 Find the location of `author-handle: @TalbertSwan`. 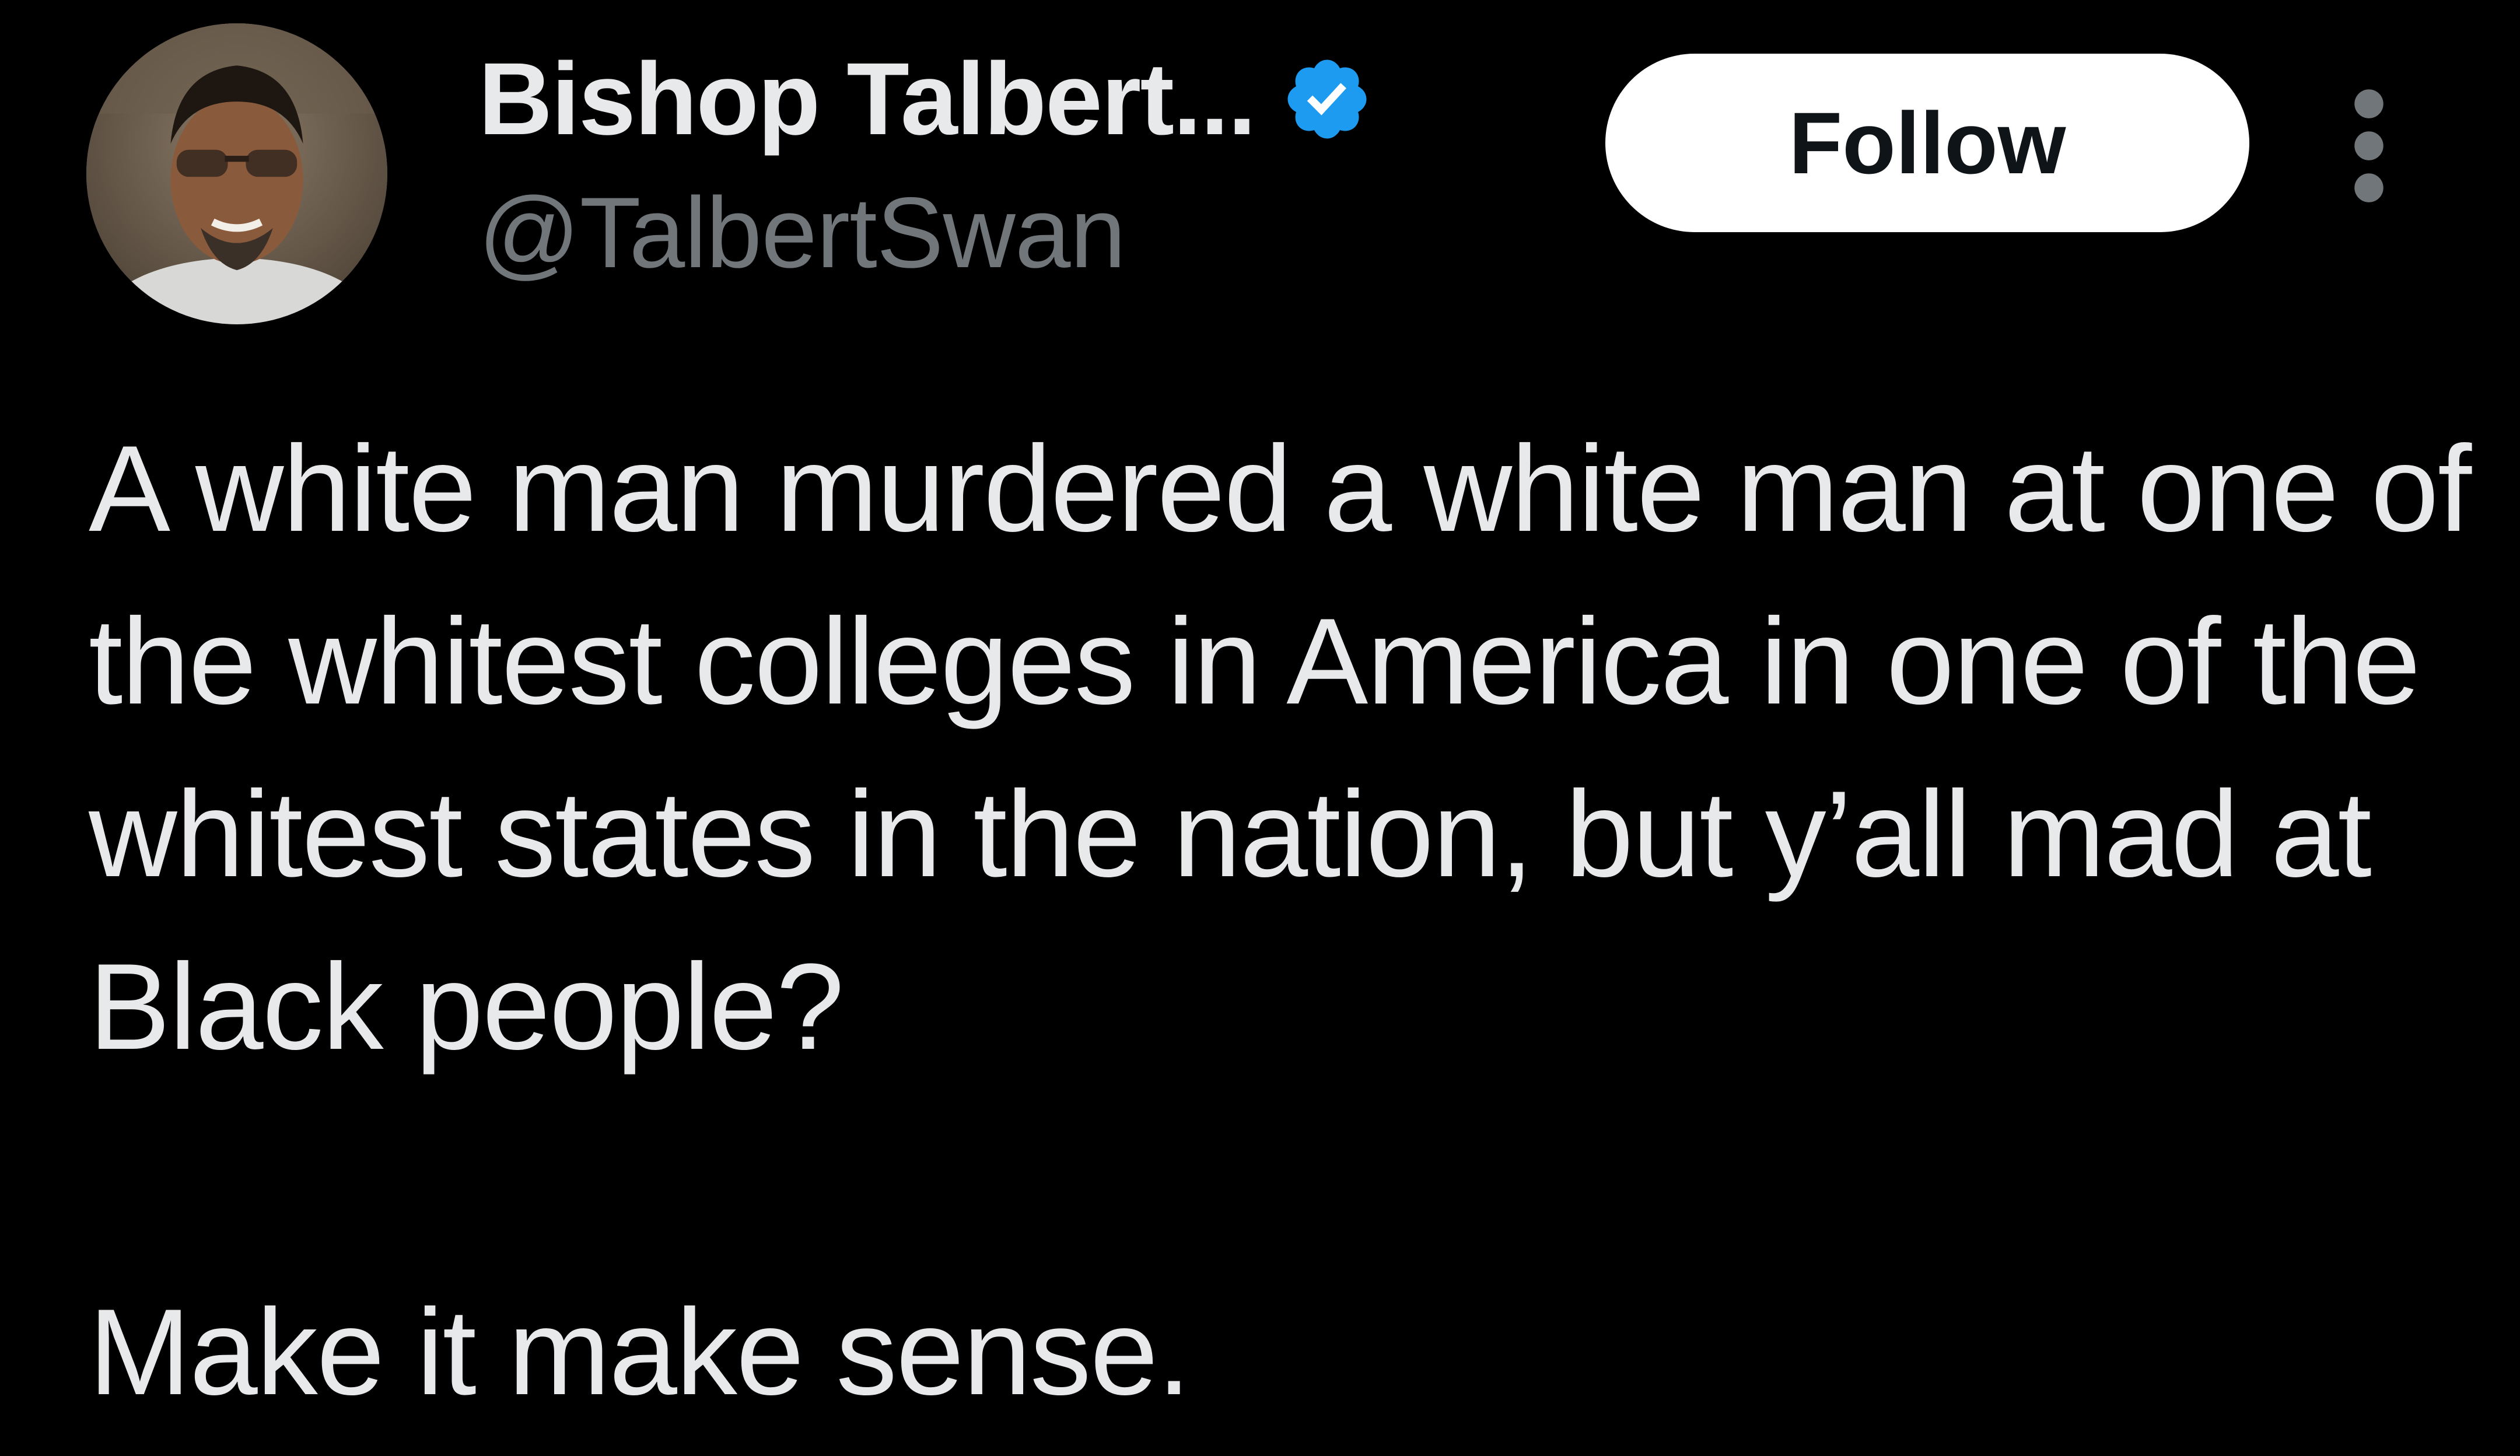

author-handle: @TalbertSwan is located at coordinates (802, 232).